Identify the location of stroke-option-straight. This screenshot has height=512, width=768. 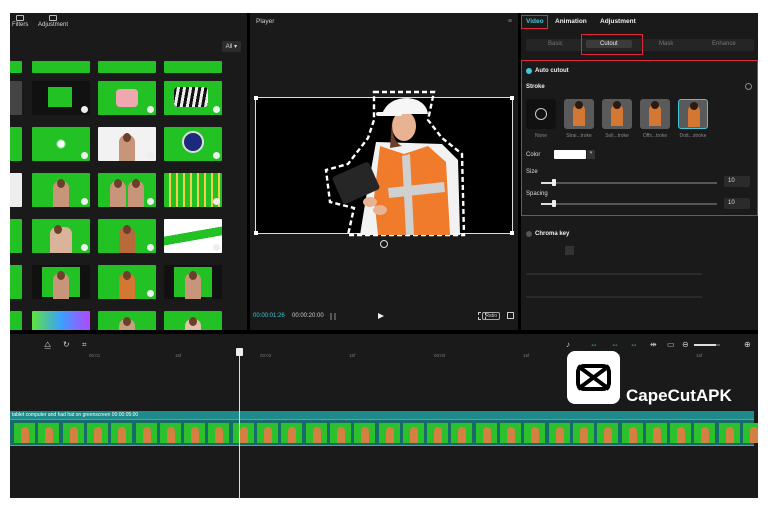
(579, 114).